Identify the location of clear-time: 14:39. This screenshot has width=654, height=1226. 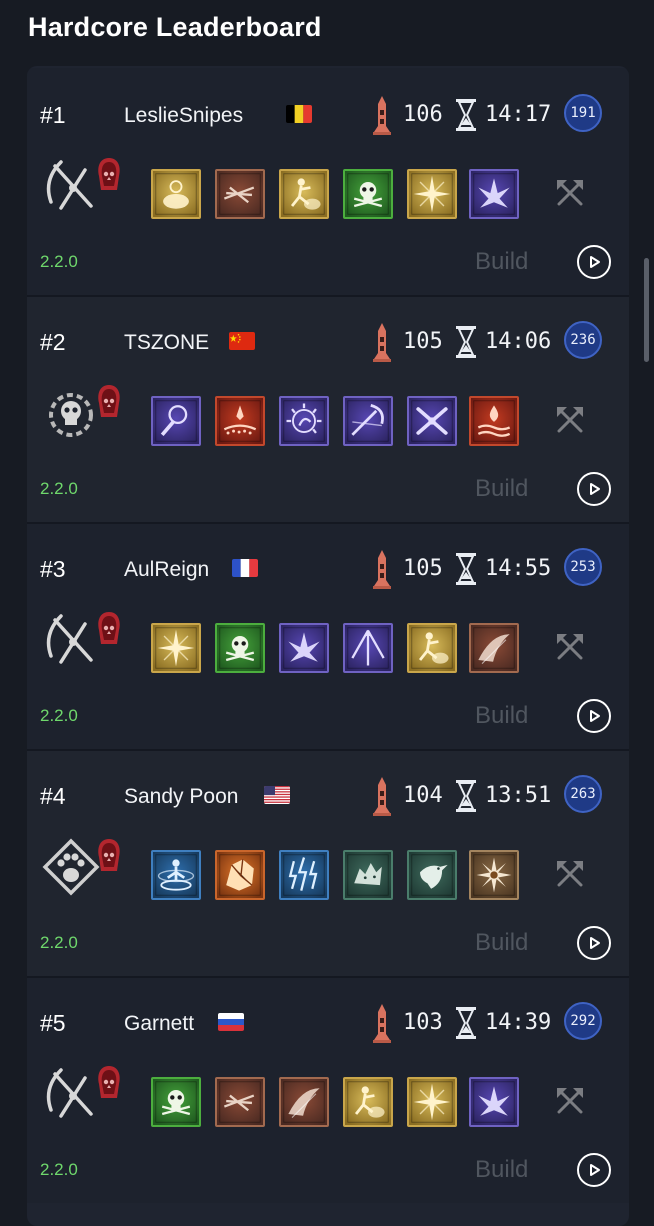
(518, 1022).